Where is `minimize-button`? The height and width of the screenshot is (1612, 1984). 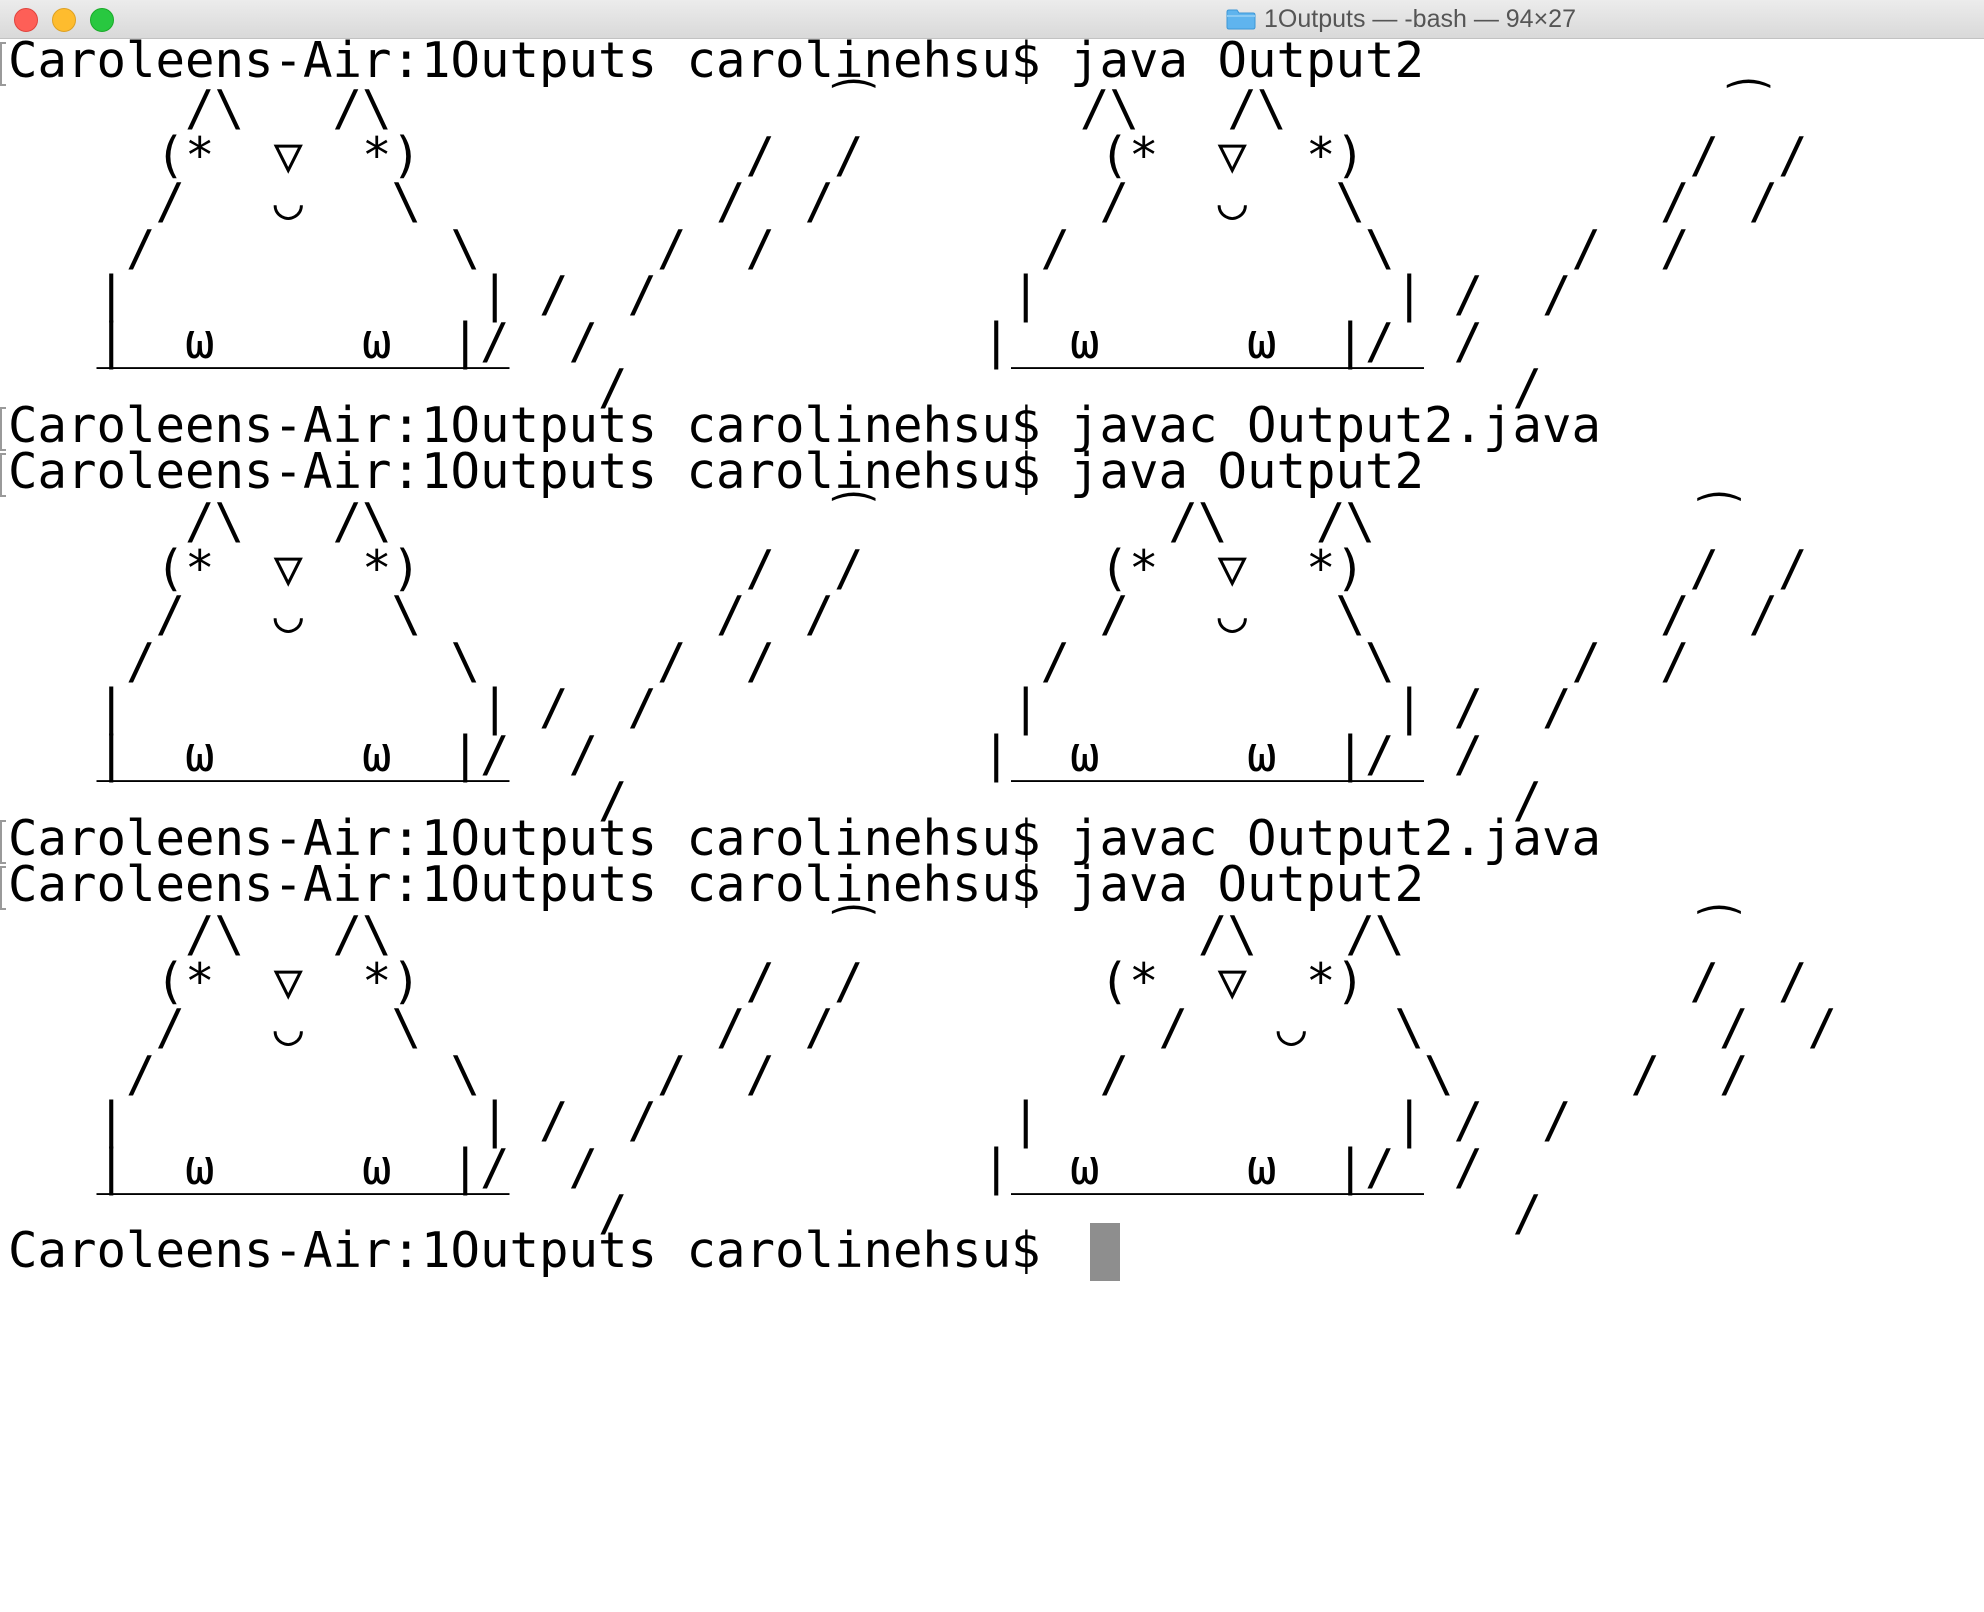
minimize-button is located at coordinates (64, 20).